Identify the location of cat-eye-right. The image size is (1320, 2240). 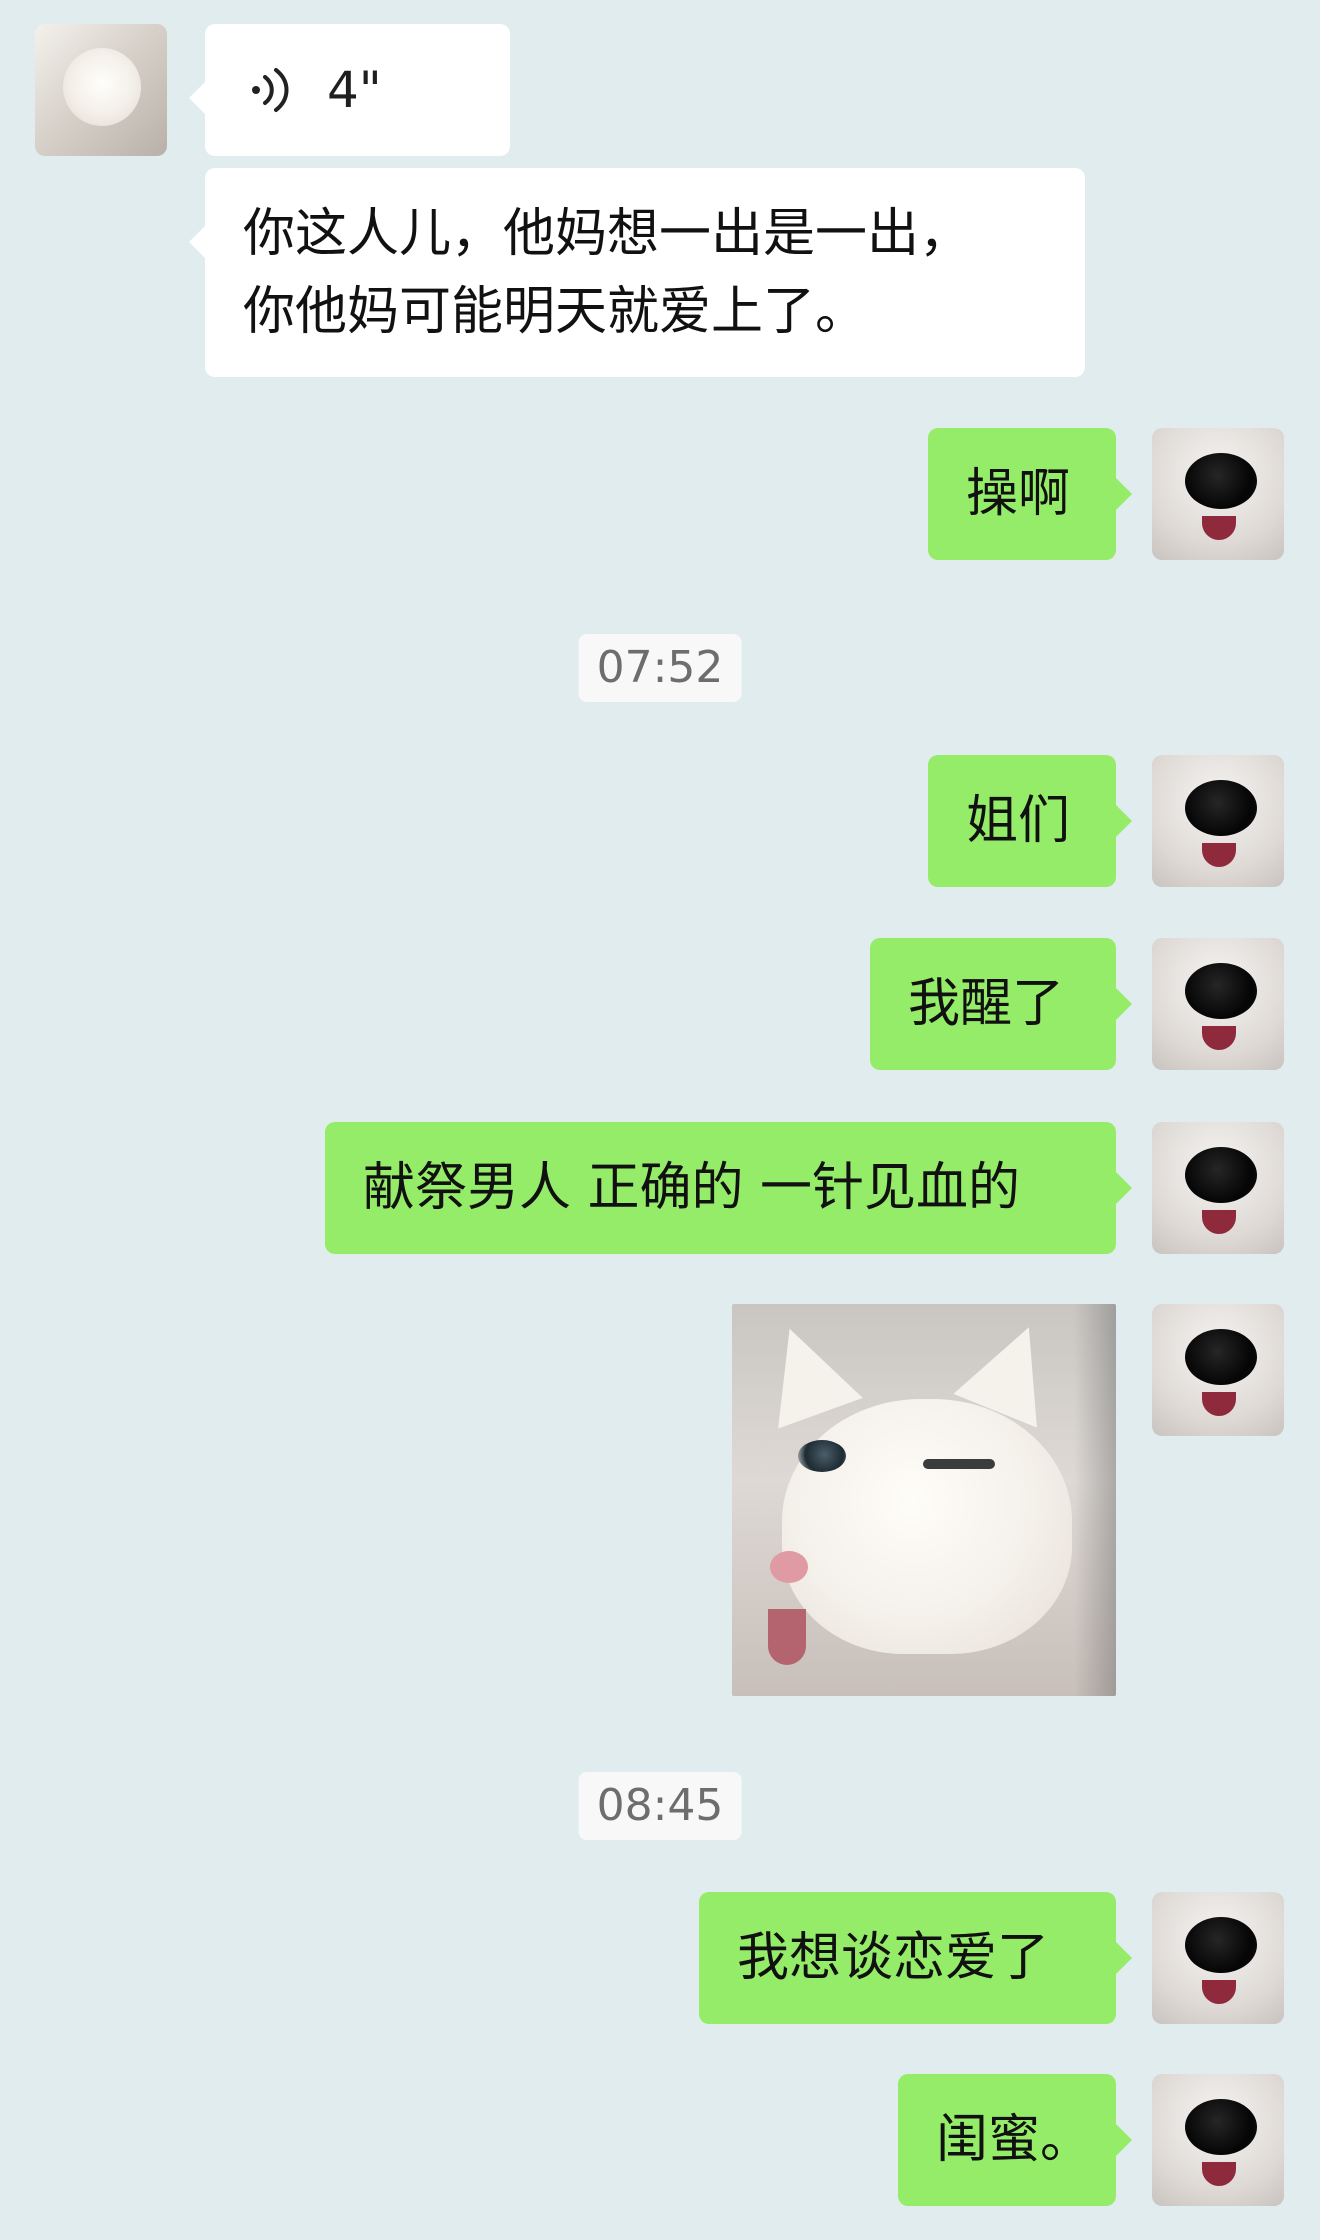
(959, 1464).